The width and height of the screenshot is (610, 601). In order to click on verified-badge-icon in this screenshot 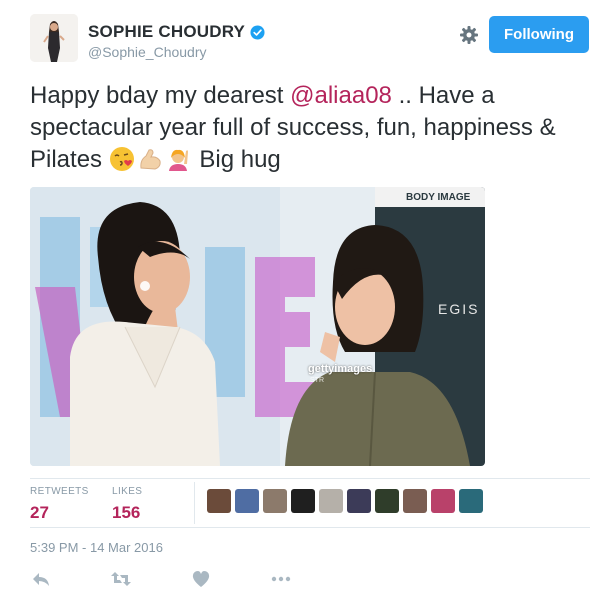, I will do `click(257, 32)`.